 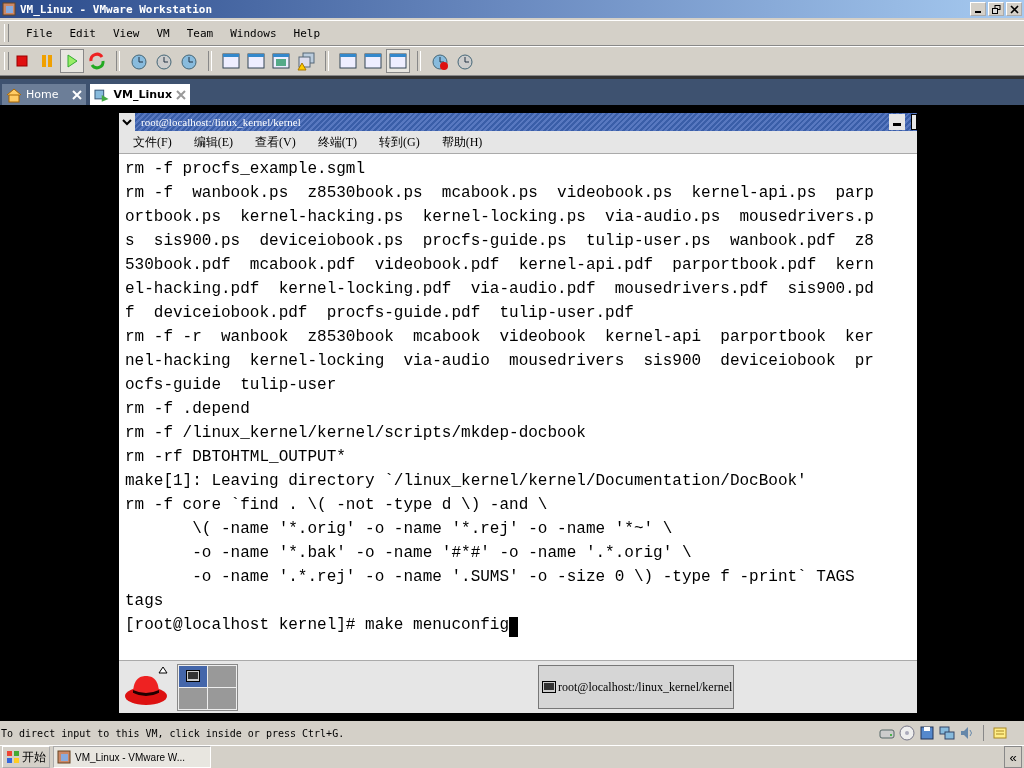 What do you see at coordinates (914, 122) in the screenshot?
I see `maximize-button` at bounding box center [914, 122].